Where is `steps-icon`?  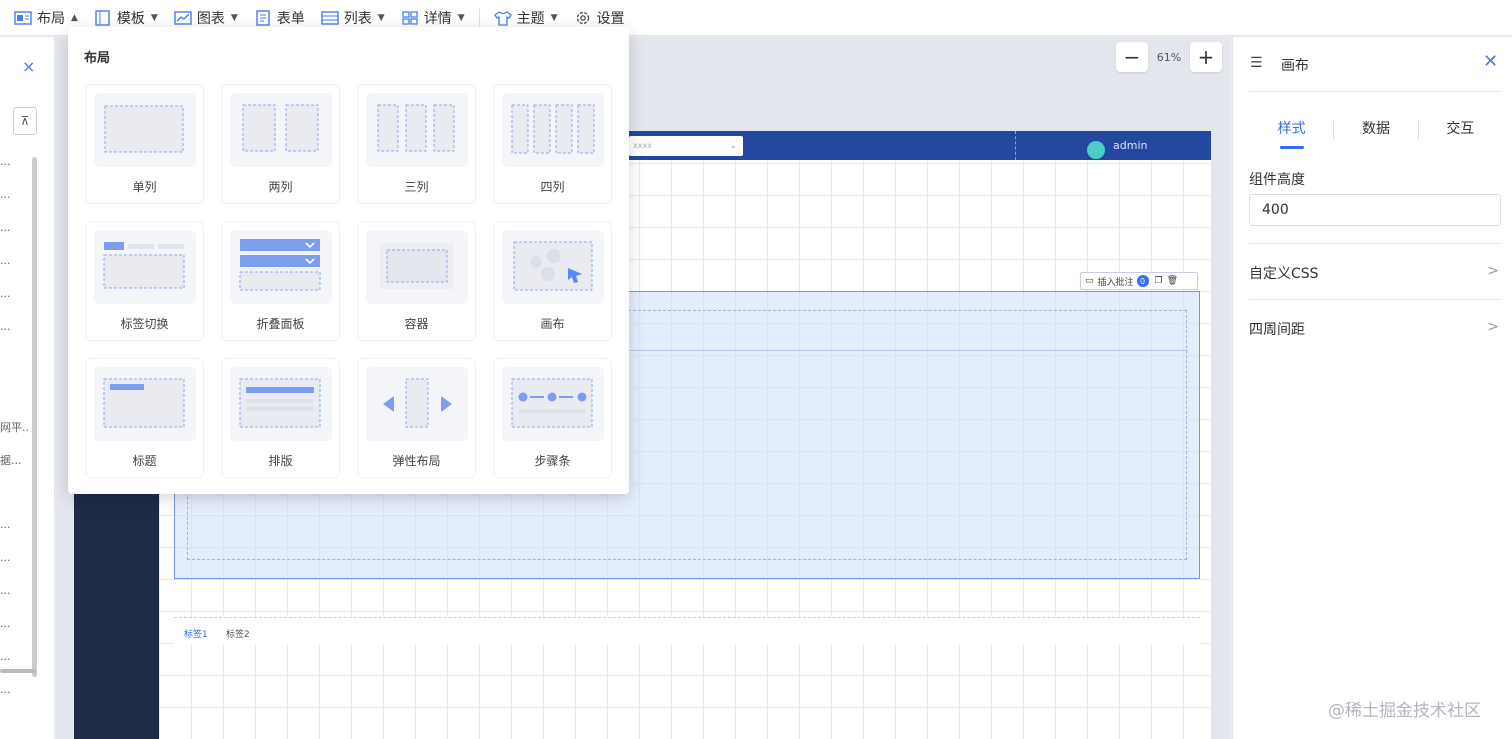
steps-icon is located at coordinates (553, 404).